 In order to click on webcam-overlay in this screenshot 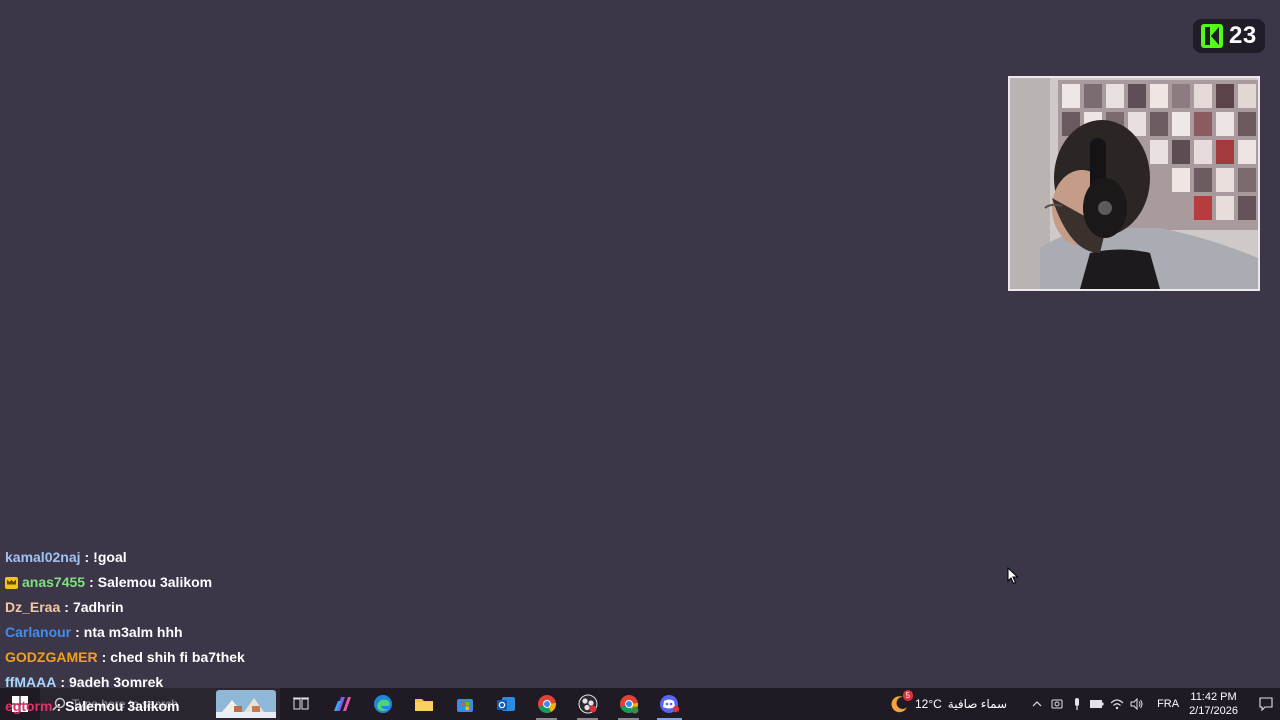, I will do `click(1134, 183)`.